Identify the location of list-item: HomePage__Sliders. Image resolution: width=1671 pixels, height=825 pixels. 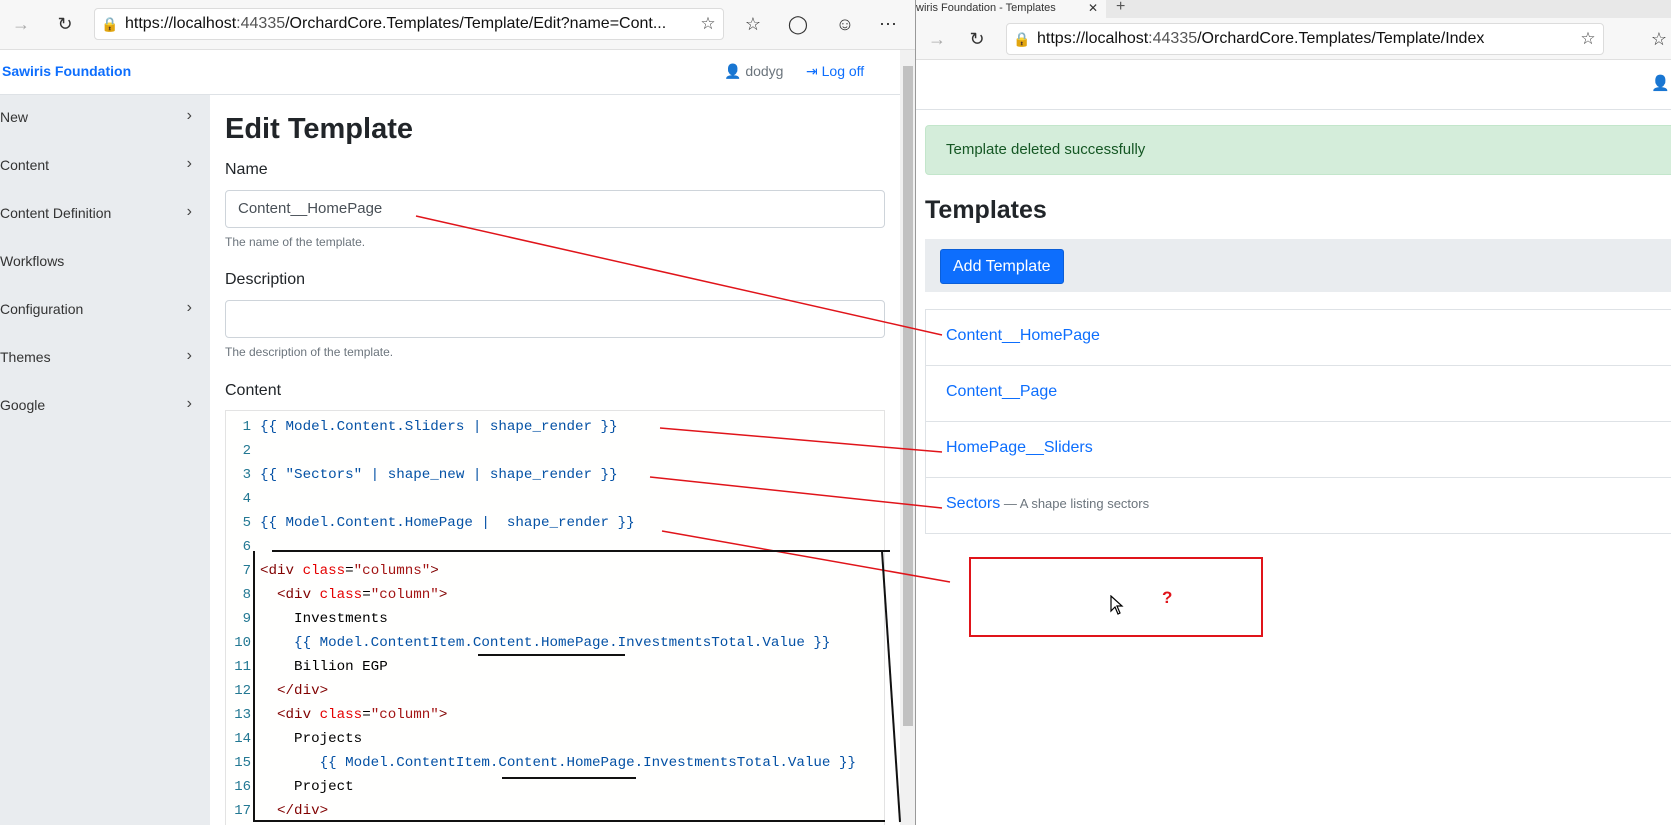
(1298, 450).